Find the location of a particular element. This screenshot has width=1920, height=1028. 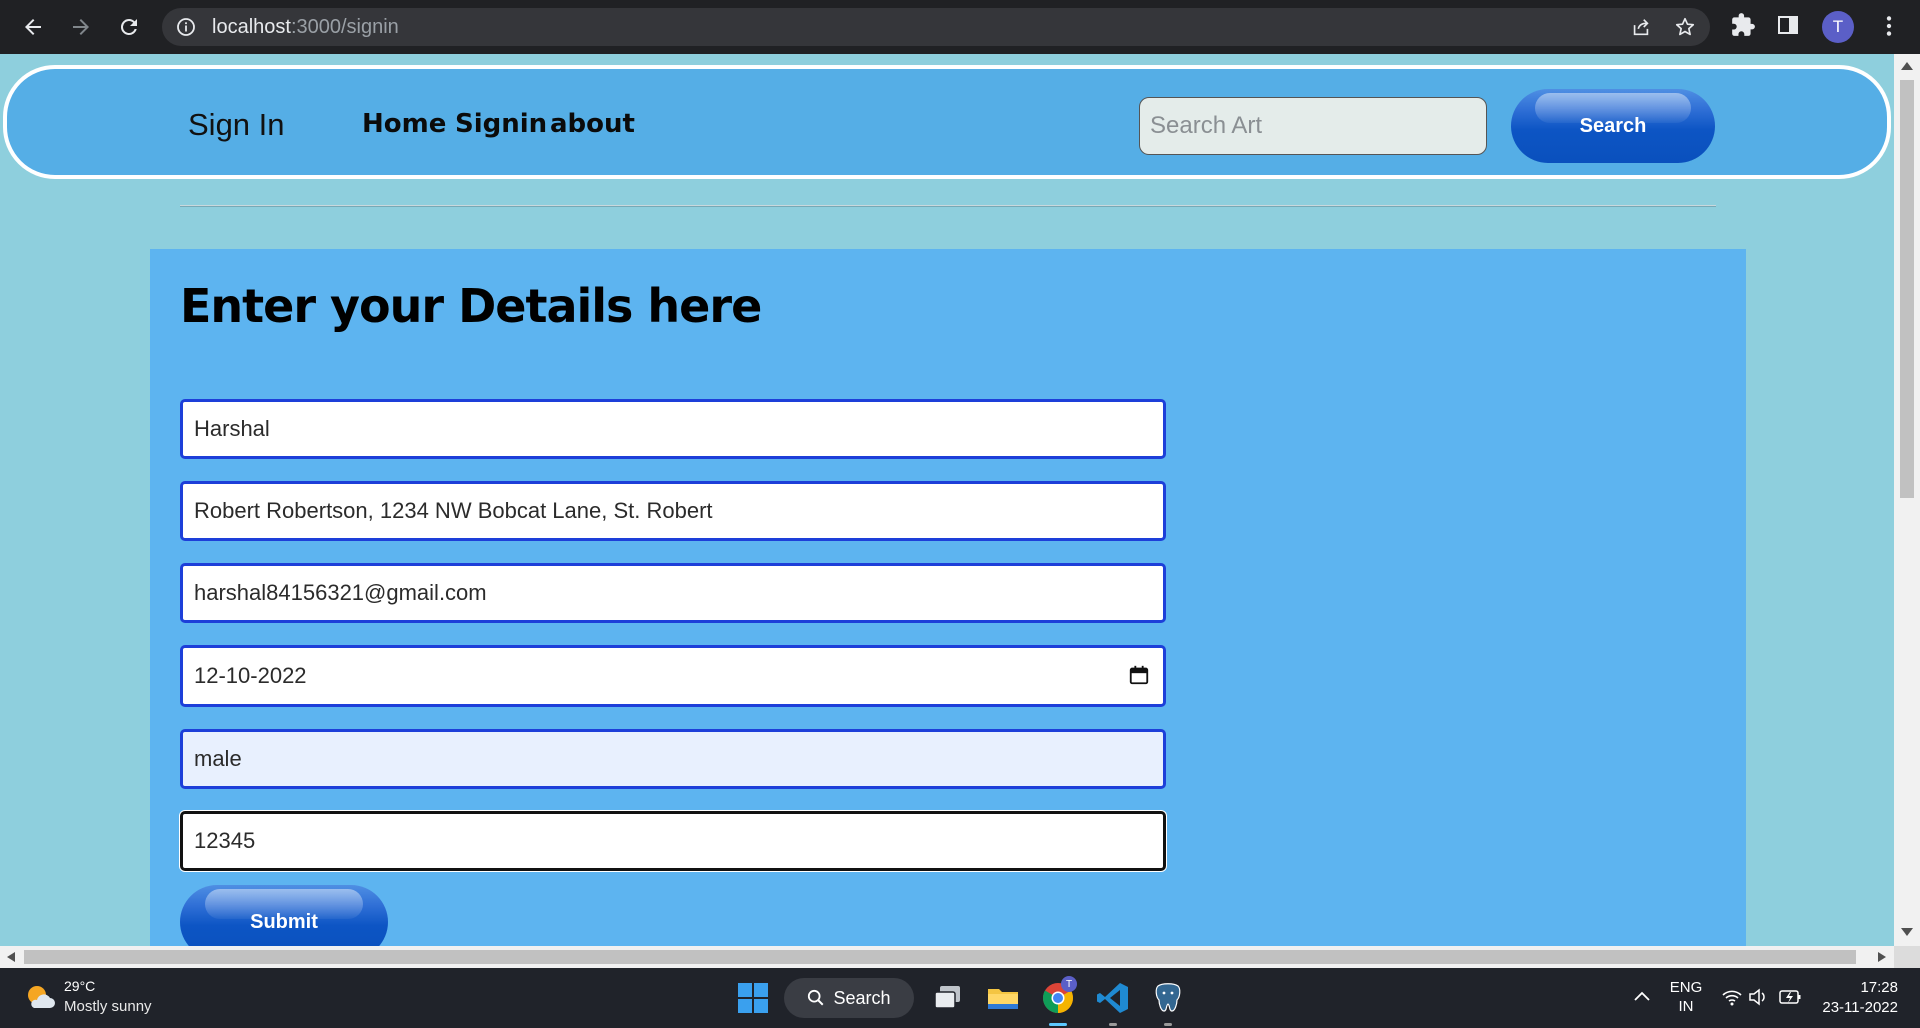

nav-link-home: Home is located at coordinates (404, 124).